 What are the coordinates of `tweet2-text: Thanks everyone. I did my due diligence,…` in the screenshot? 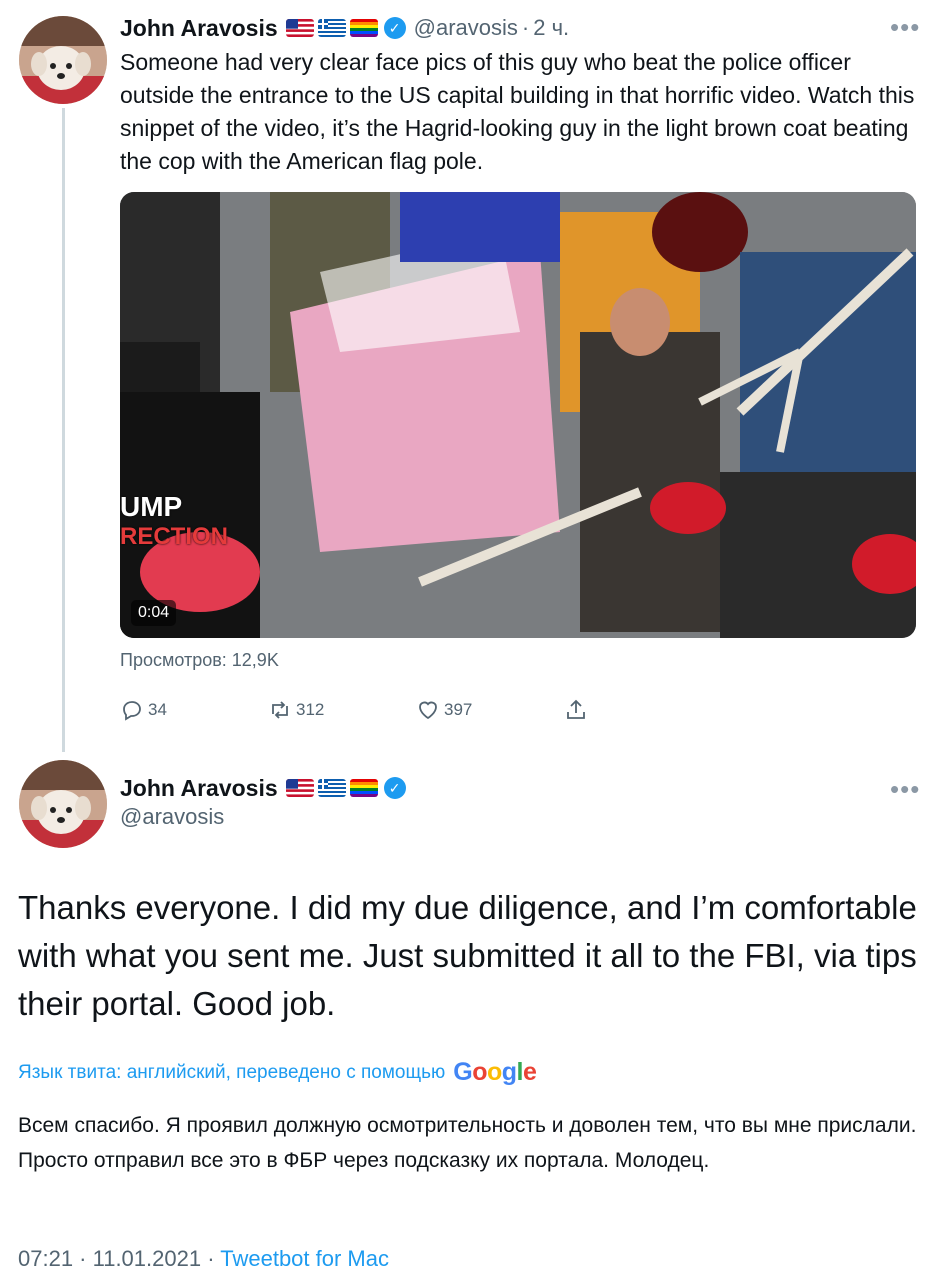 It's located at (467, 955).